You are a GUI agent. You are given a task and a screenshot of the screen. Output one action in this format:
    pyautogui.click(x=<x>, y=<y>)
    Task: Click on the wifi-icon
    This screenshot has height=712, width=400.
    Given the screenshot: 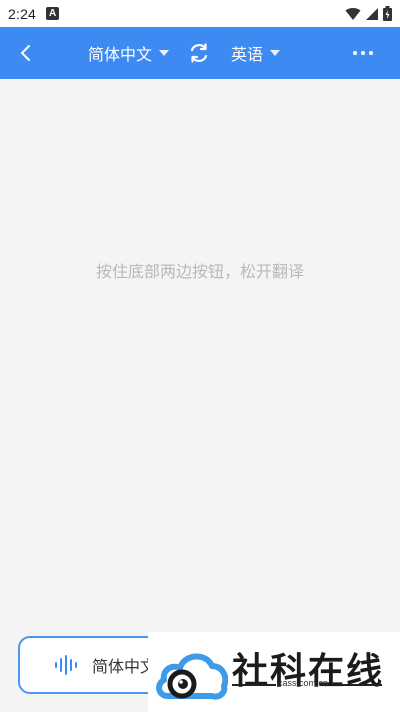 What is the action you would take?
    pyautogui.click(x=353, y=13)
    